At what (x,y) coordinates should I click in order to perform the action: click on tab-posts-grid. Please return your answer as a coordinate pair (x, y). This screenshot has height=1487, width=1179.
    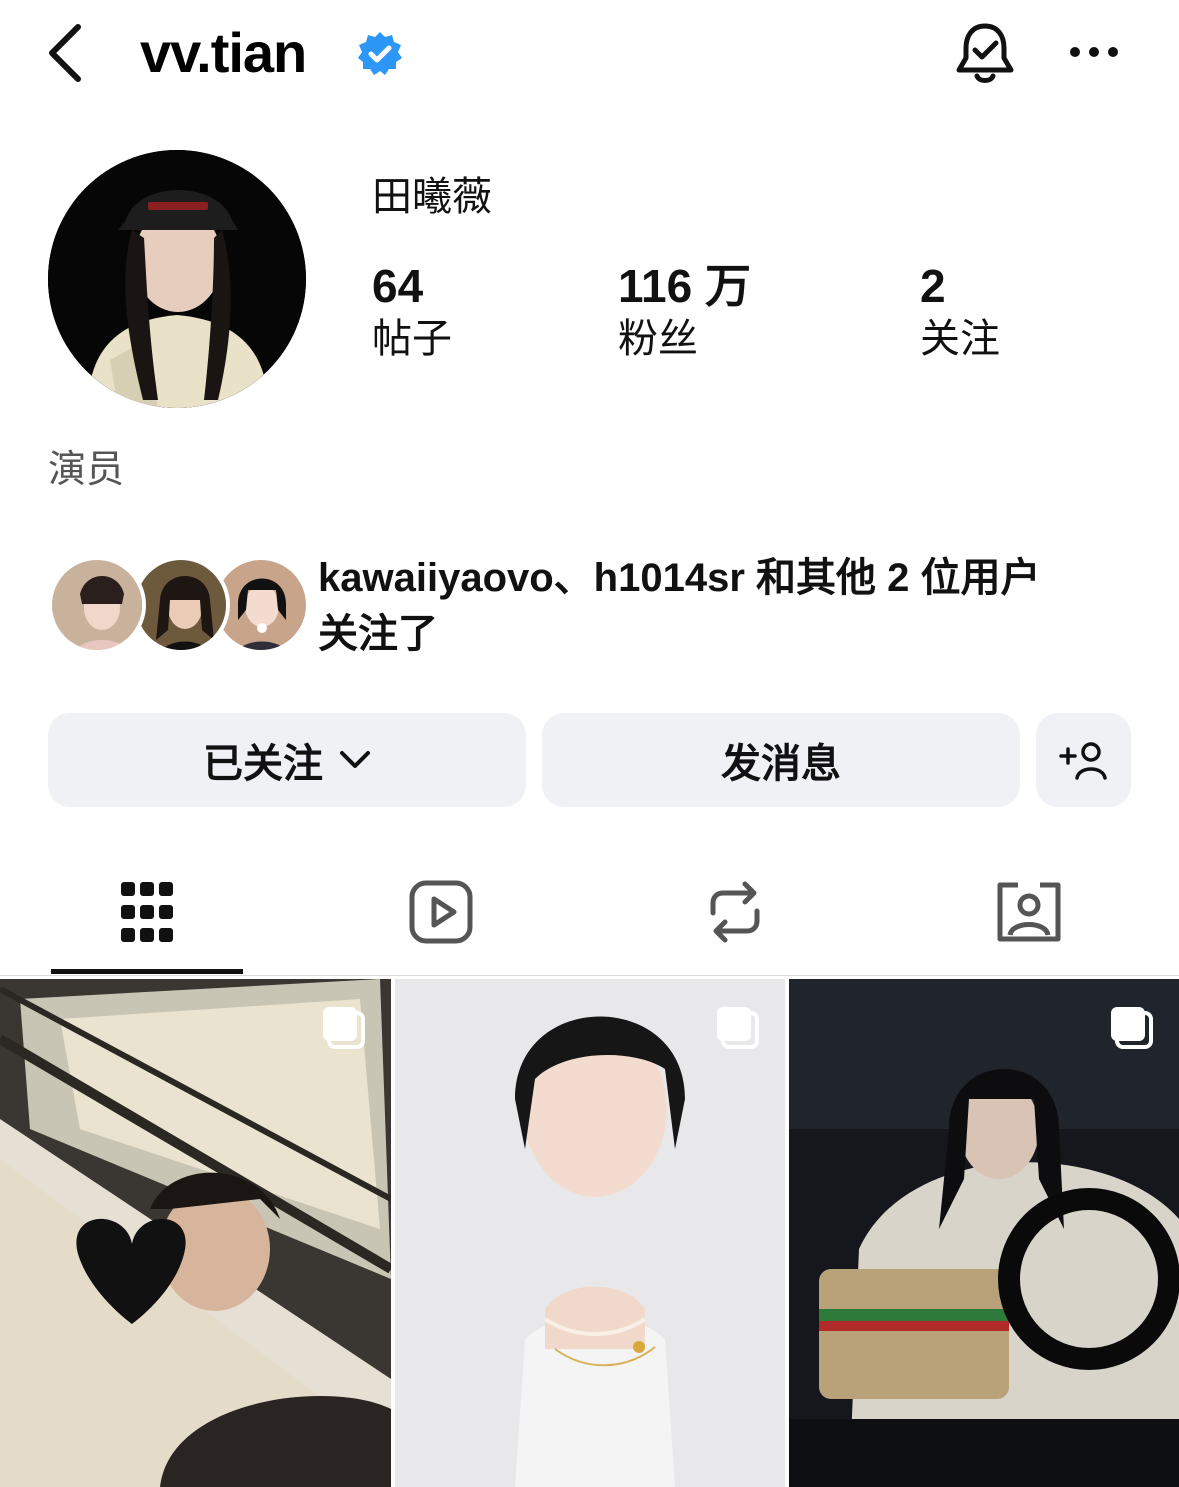
    Looking at the image, I should click on (147, 912).